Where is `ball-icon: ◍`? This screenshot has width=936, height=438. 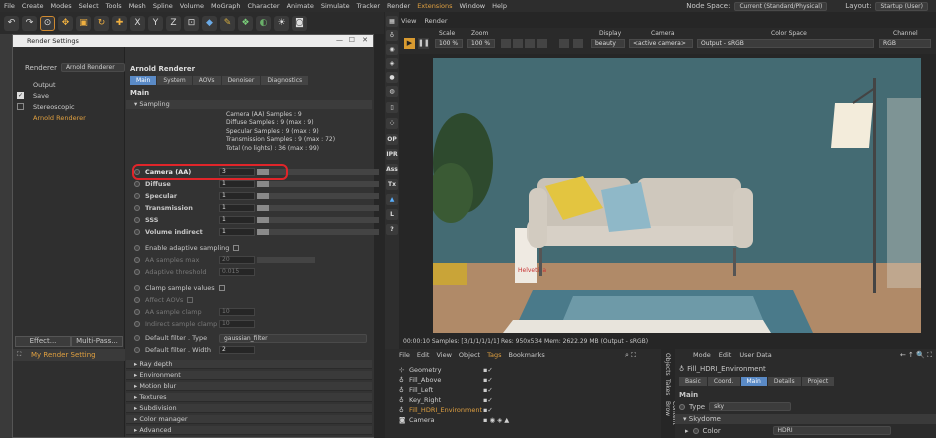 ball-icon: ◍ is located at coordinates (392, 91).